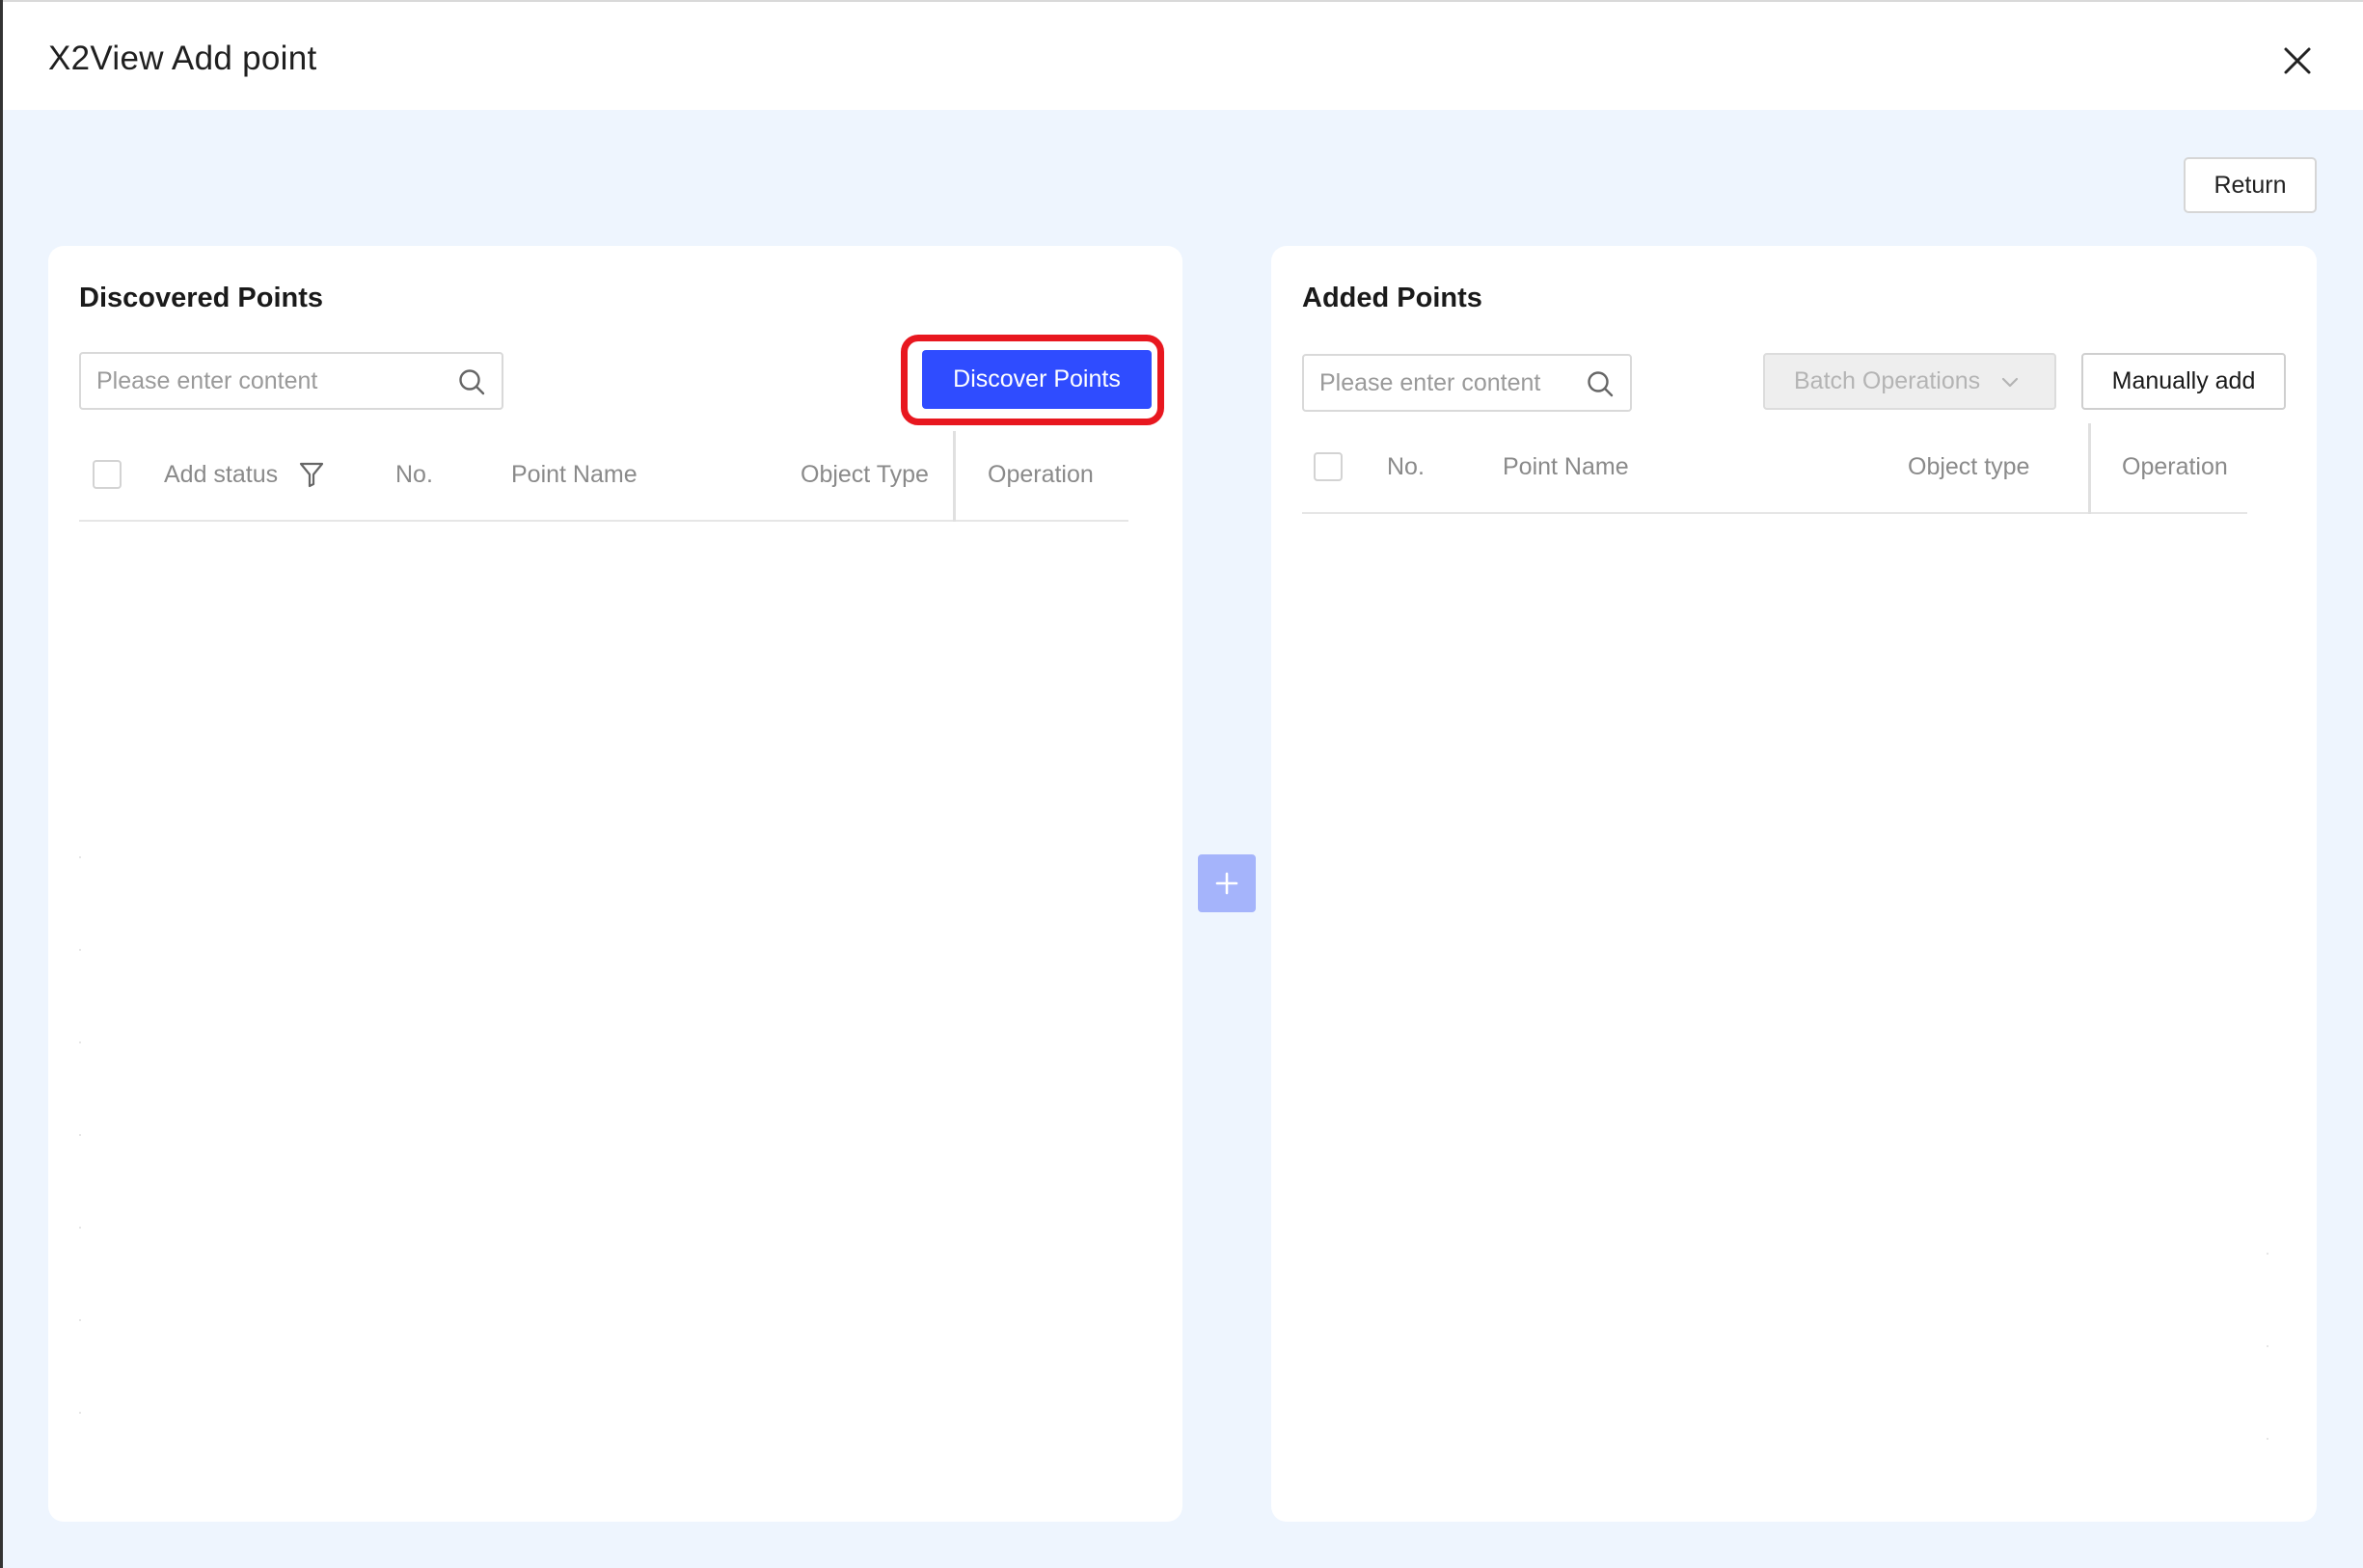  I want to click on manually-add-button: Manually add, so click(2184, 382).